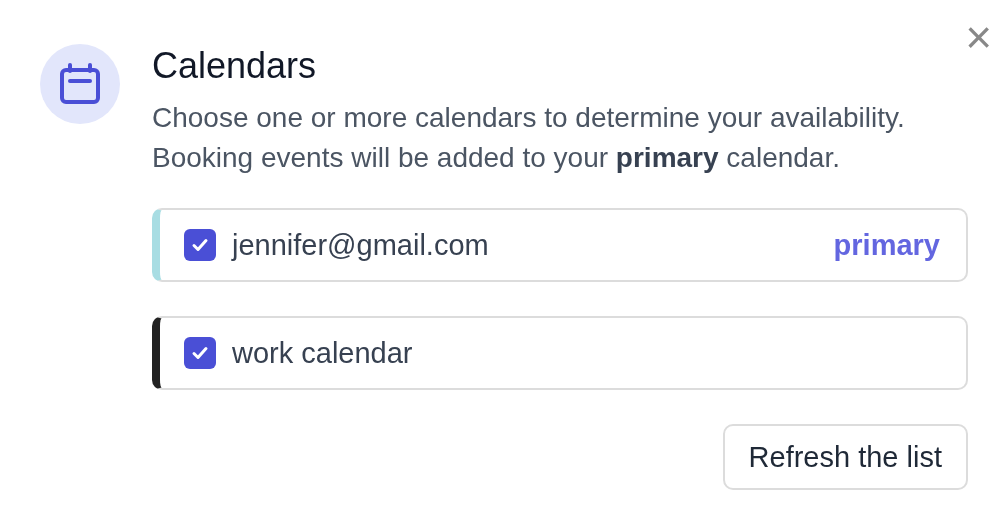 The width and height of the screenshot is (1004, 515). What do you see at coordinates (235, 66) in the screenshot?
I see `dialog-title: Calendars` at bounding box center [235, 66].